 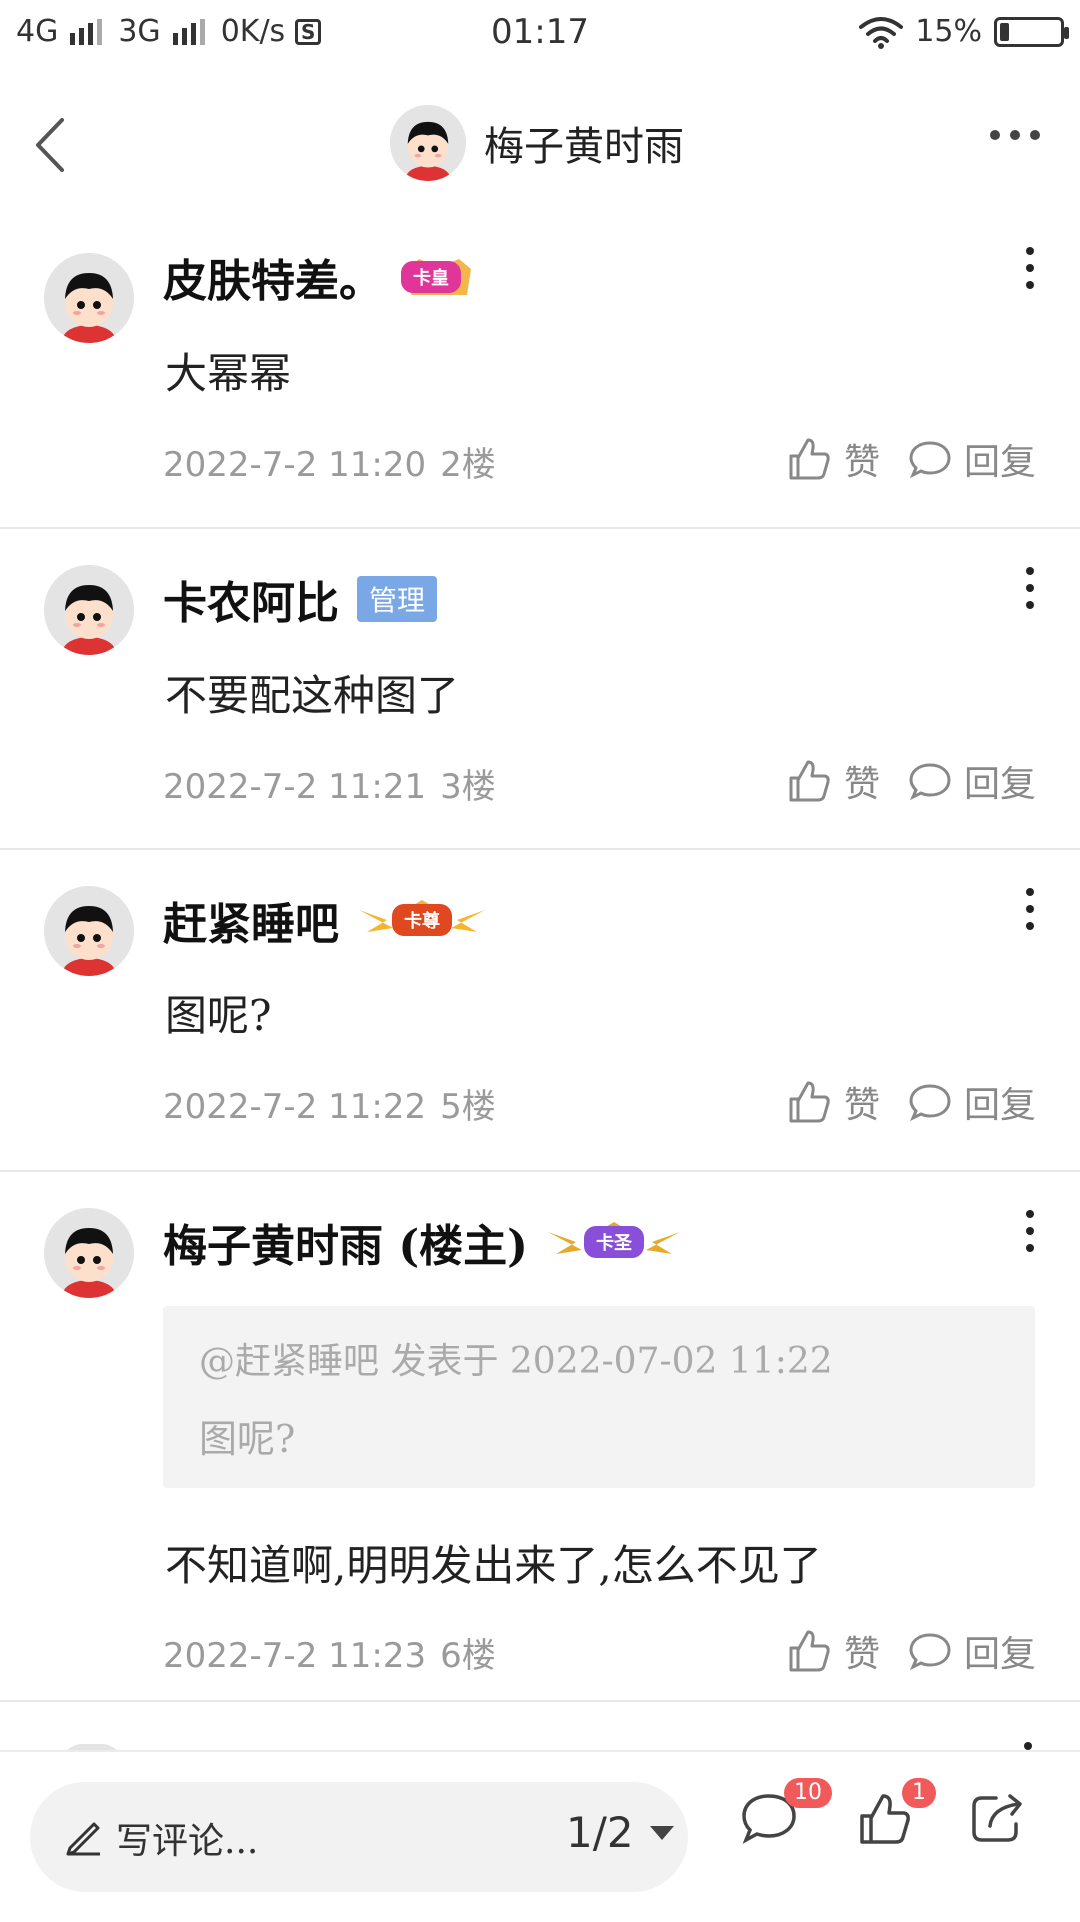 I want to click on floor-number: 2楼, so click(x=468, y=465).